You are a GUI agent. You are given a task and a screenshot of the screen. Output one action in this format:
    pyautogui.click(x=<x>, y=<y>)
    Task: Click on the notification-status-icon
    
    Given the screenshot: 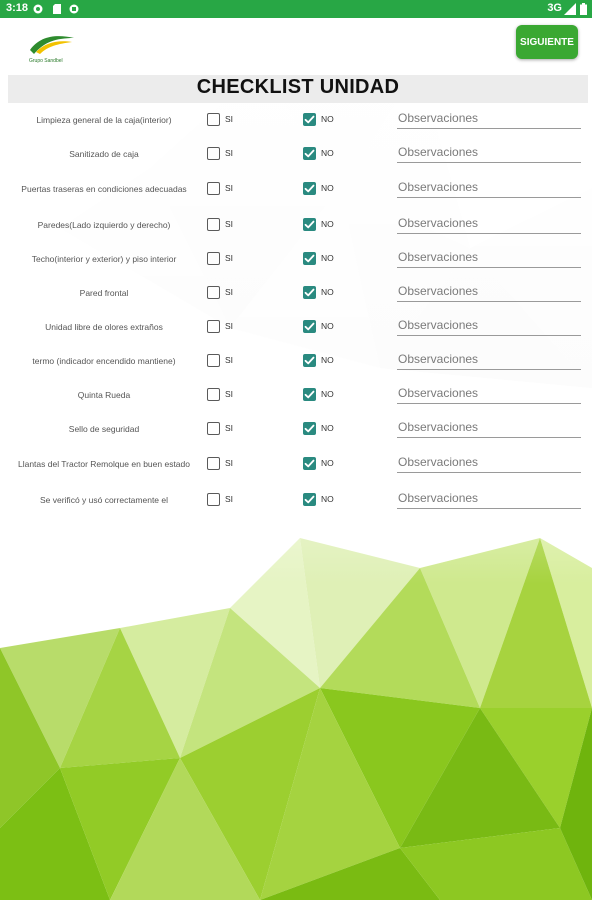 What is the action you would take?
    pyautogui.click(x=74, y=9)
    